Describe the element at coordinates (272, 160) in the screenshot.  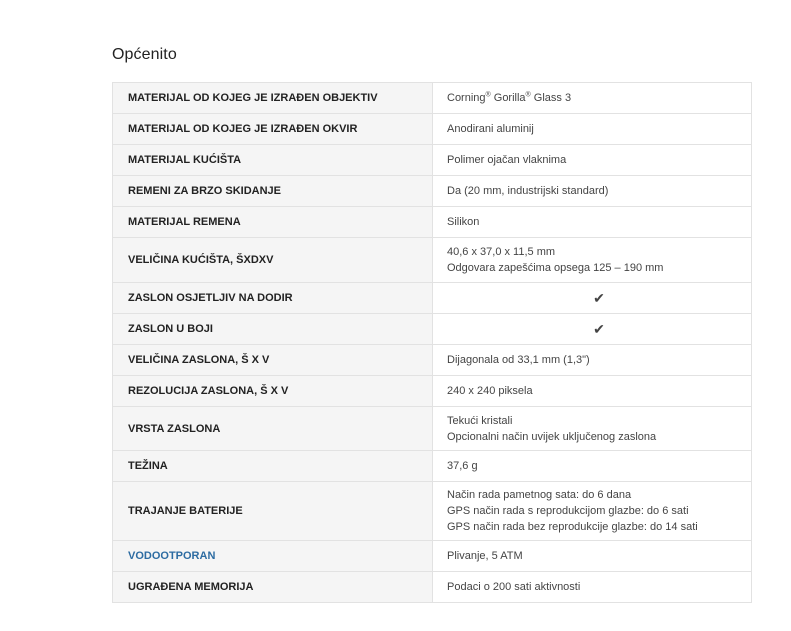
I see `spec-label: MATERIJAL KUĆIŠTA` at that location.